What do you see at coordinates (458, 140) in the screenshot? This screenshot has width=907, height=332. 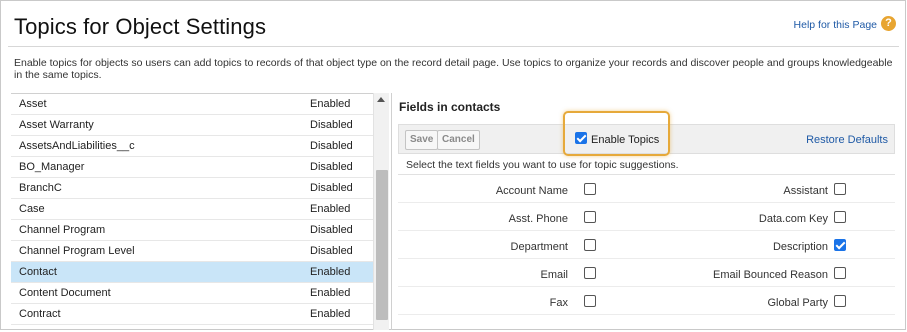 I see `cancel-button: Cancel` at bounding box center [458, 140].